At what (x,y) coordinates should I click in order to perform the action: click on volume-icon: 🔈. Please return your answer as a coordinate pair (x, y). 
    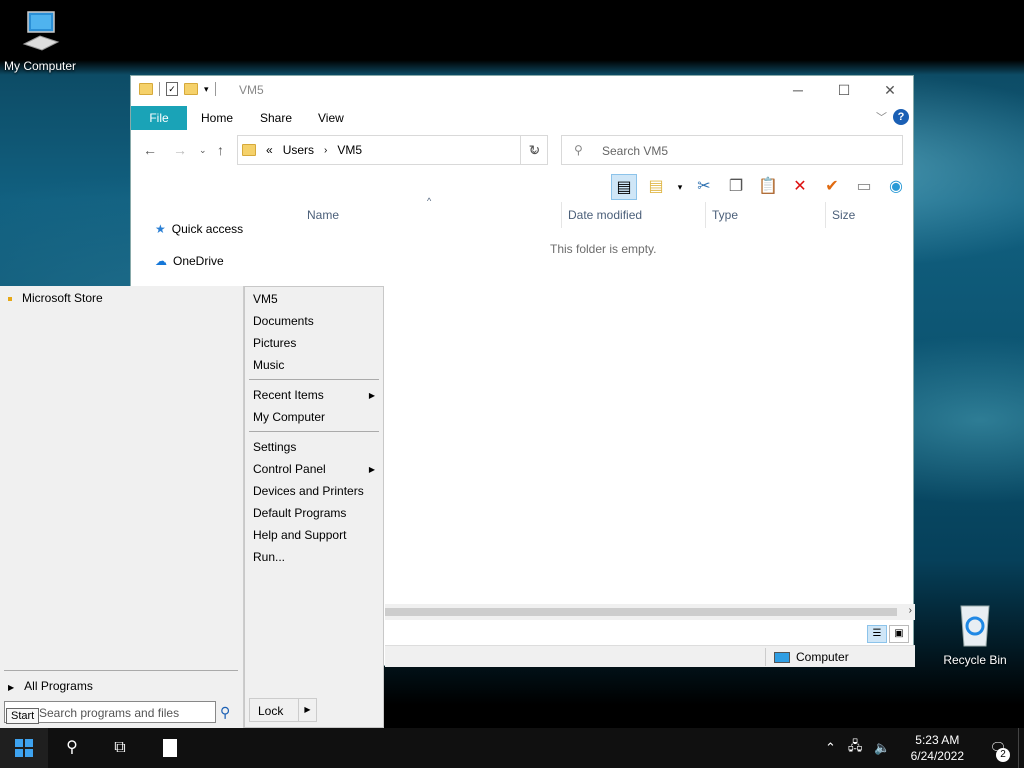
    Looking at the image, I should click on (882, 748).